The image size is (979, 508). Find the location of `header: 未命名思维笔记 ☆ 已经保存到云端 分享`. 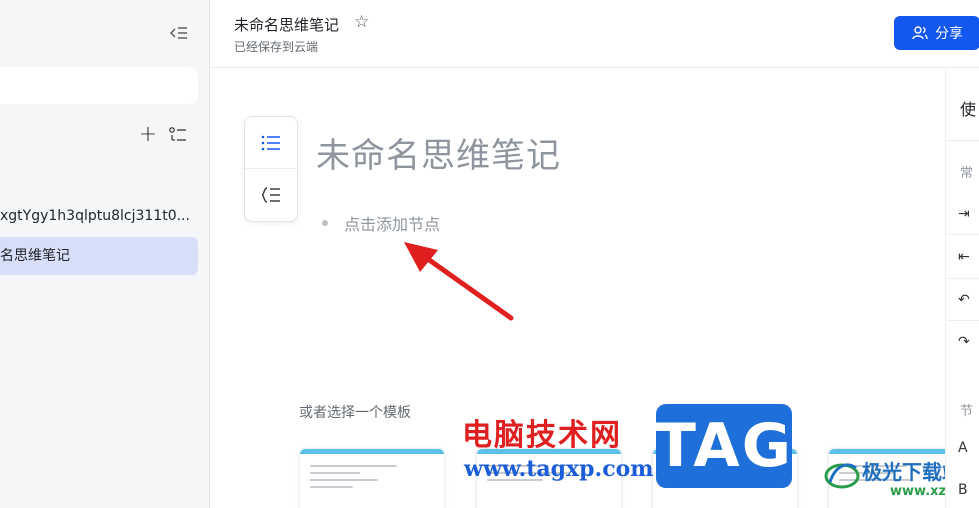

header: 未命名思维笔记 ☆ 已经保存到云端 分享 is located at coordinates (594, 34).